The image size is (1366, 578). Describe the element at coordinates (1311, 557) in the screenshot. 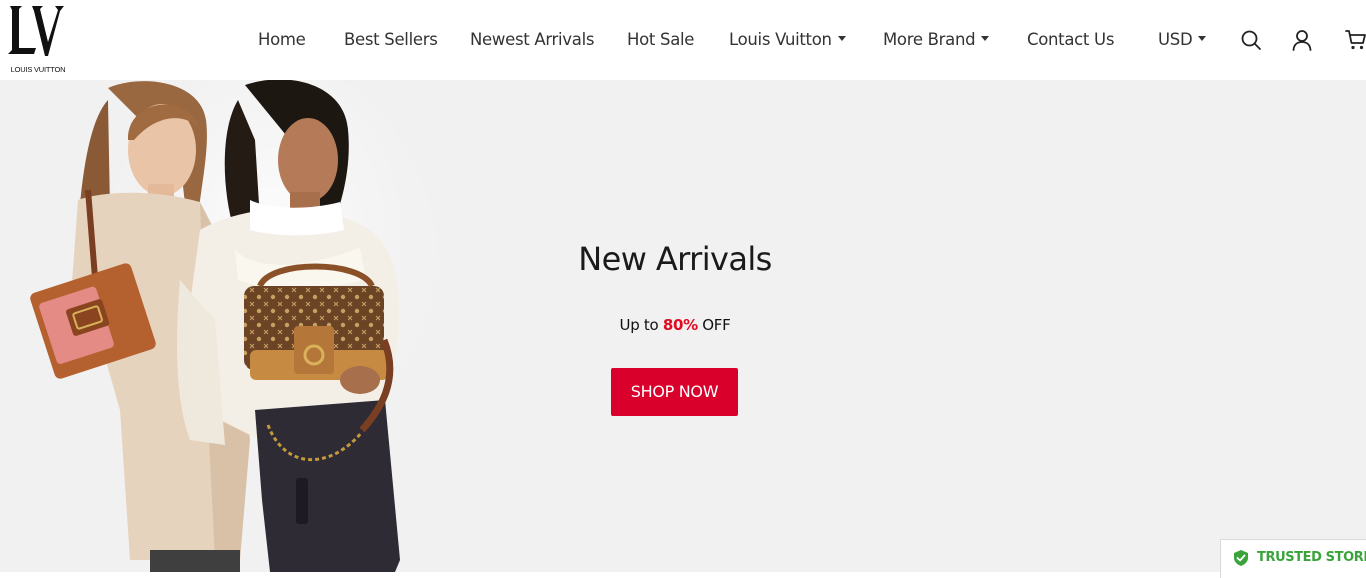

I see `trusted-store-label: TRUSTED STORE` at that location.